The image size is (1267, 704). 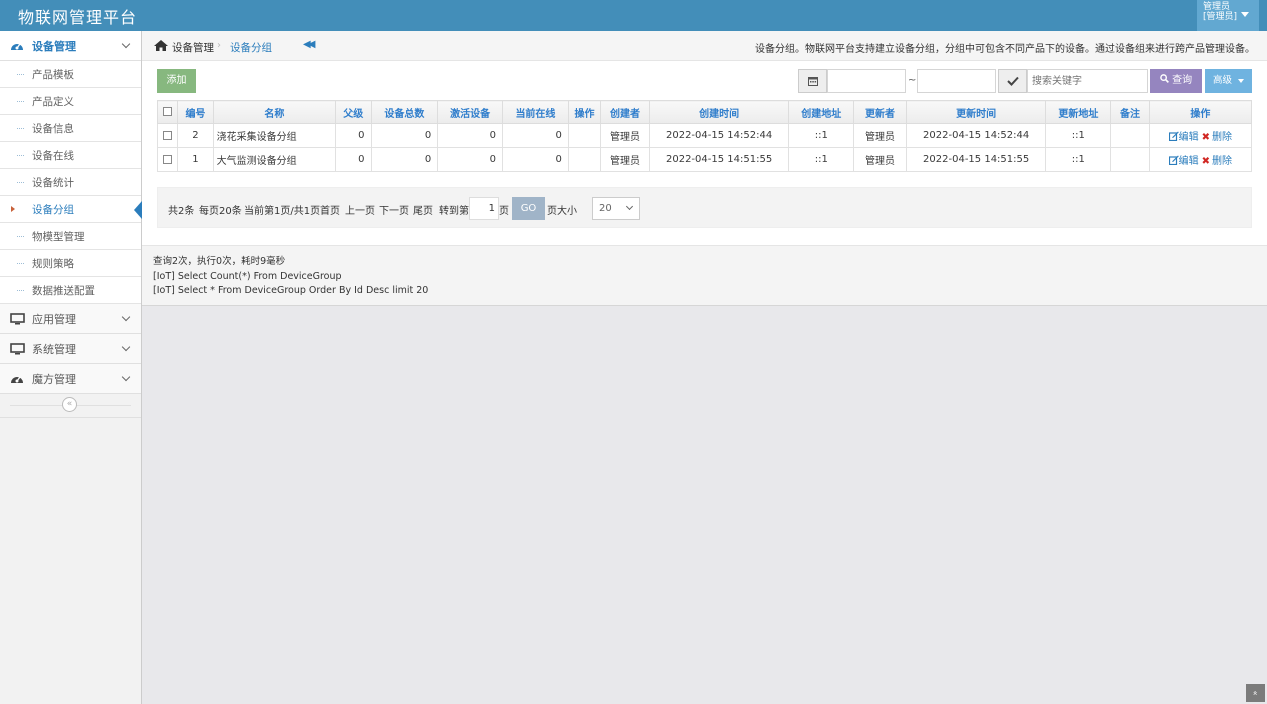 I want to click on top-navbar: 物联网管理平台 管理员 [管理员], so click(x=633, y=15).